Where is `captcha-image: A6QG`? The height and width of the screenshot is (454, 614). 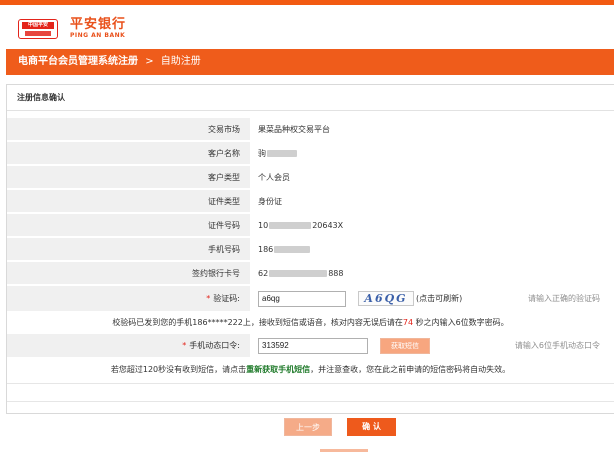
captcha-image: A6QG is located at coordinates (386, 298).